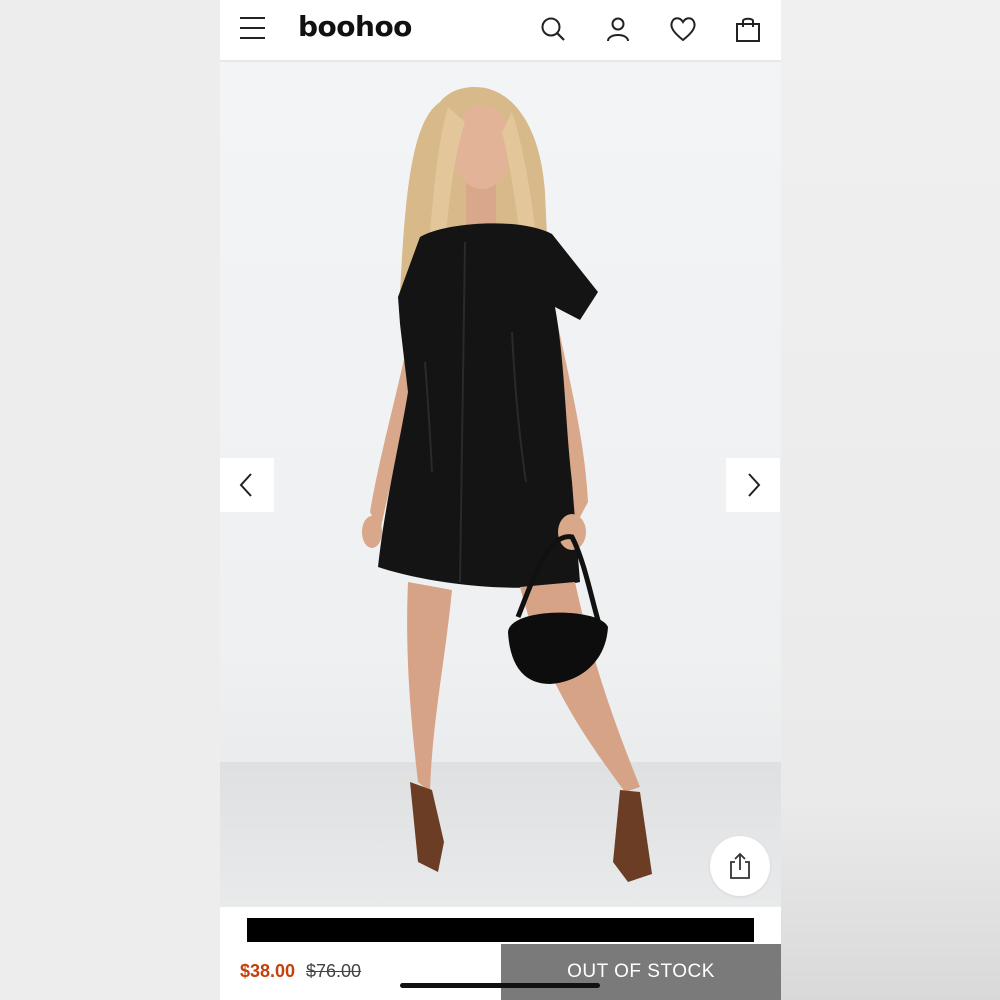 This screenshot has width=1000, height=1000. I want to click on next-image-button, so click(753, 485).